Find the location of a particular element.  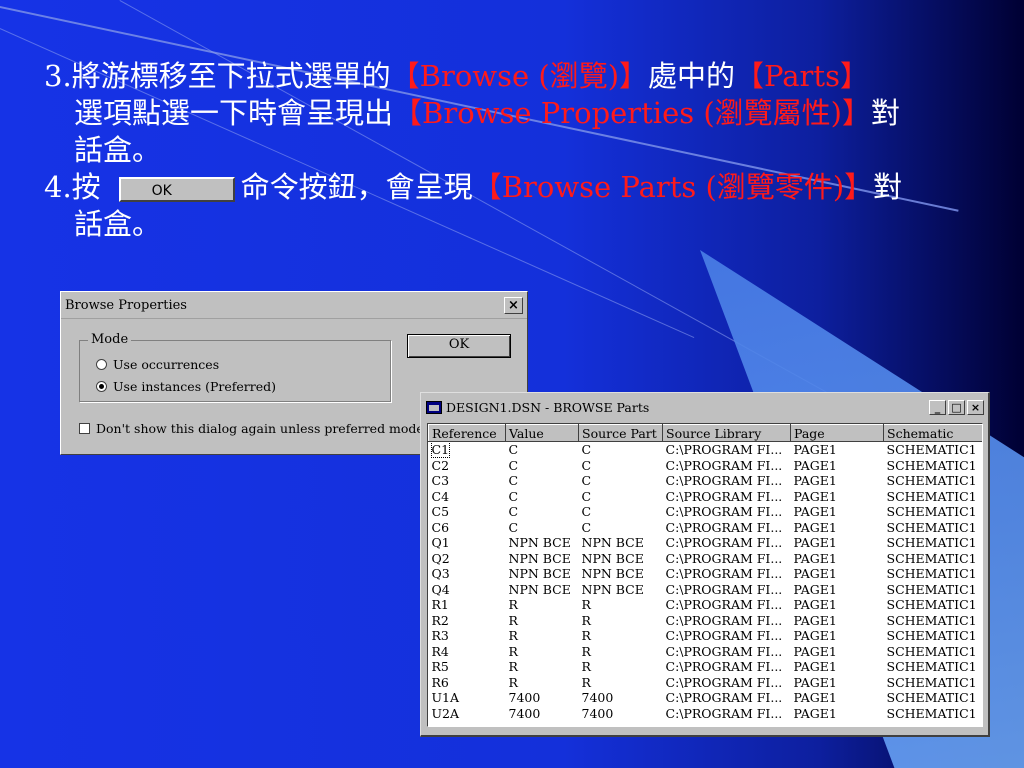

radio-label: Use instances (Preferred) is located at coordinates (195, 386).